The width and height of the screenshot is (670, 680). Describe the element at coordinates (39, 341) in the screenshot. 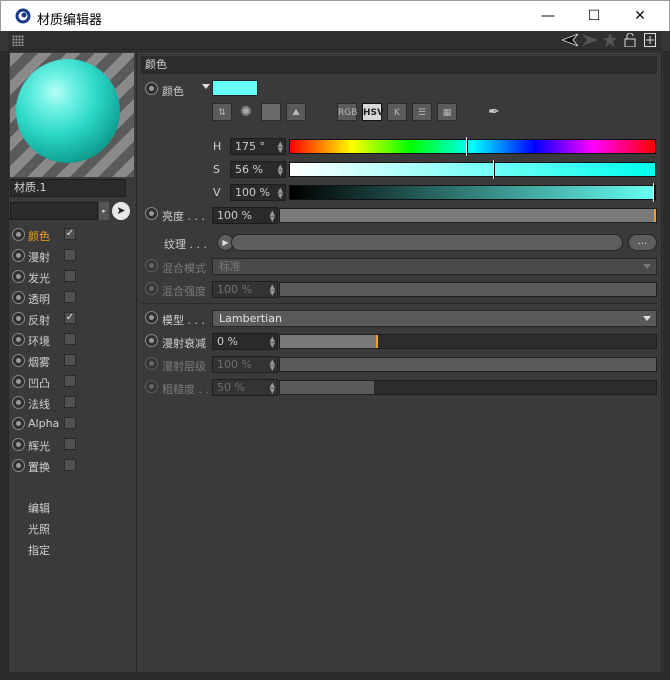

I see `channel-label: 环境` at that location.